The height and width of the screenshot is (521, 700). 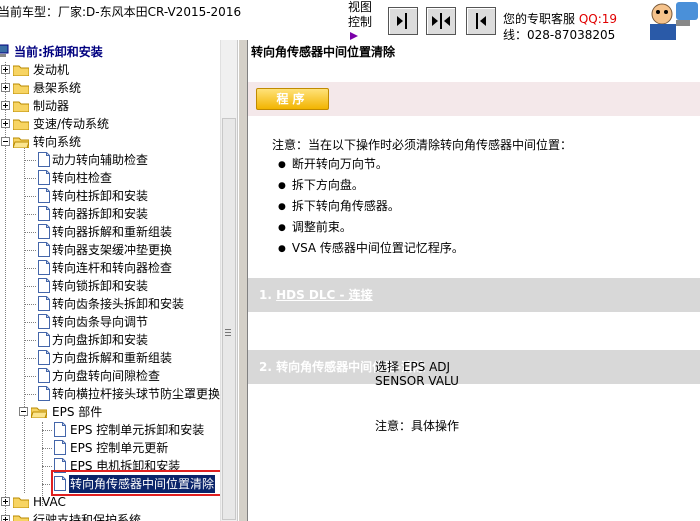 I want to click on tree-leaf: 方向盘转向间隙检查, so click(x=122, y=376).